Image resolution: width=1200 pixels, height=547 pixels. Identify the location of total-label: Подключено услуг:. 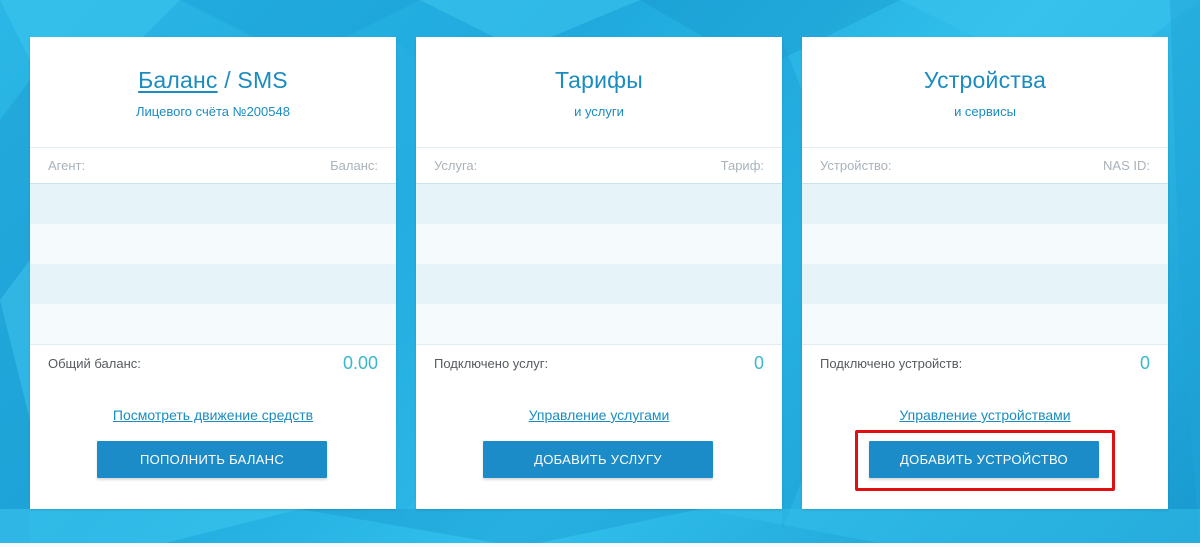
(491, 363).